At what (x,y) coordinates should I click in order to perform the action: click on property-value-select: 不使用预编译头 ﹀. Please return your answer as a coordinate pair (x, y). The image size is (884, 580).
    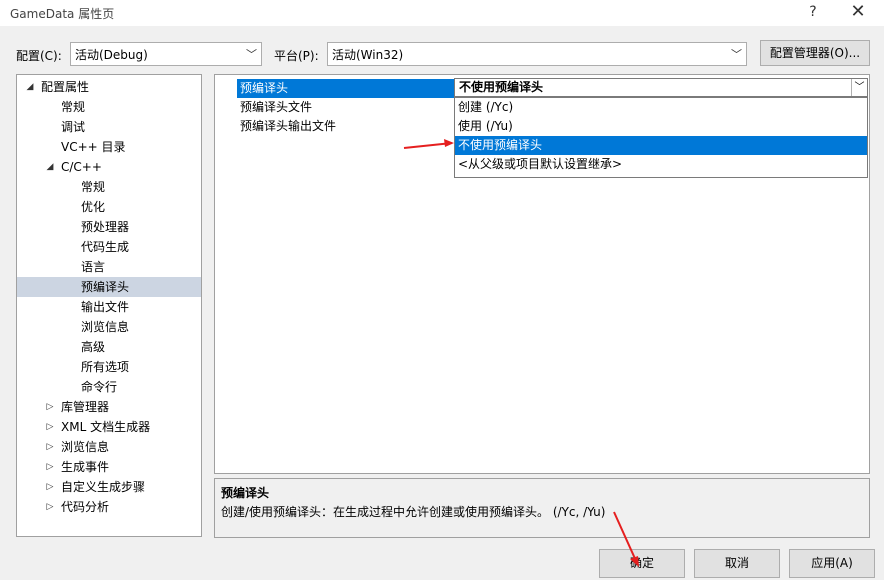
    Looking at the image, I should click on (661, 87).